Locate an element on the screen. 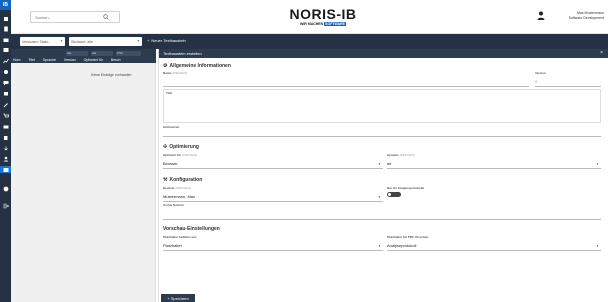  owner-select: Besitzer (Pflichtfeld) Mustermann, Max ▼ is located at coordinates (273, 194).